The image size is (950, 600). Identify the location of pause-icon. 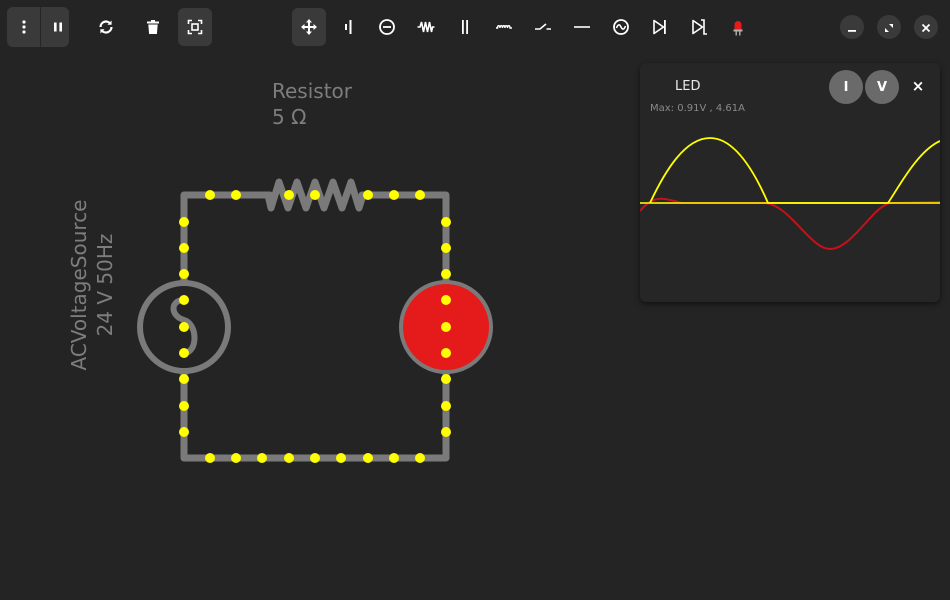
(58, 27).